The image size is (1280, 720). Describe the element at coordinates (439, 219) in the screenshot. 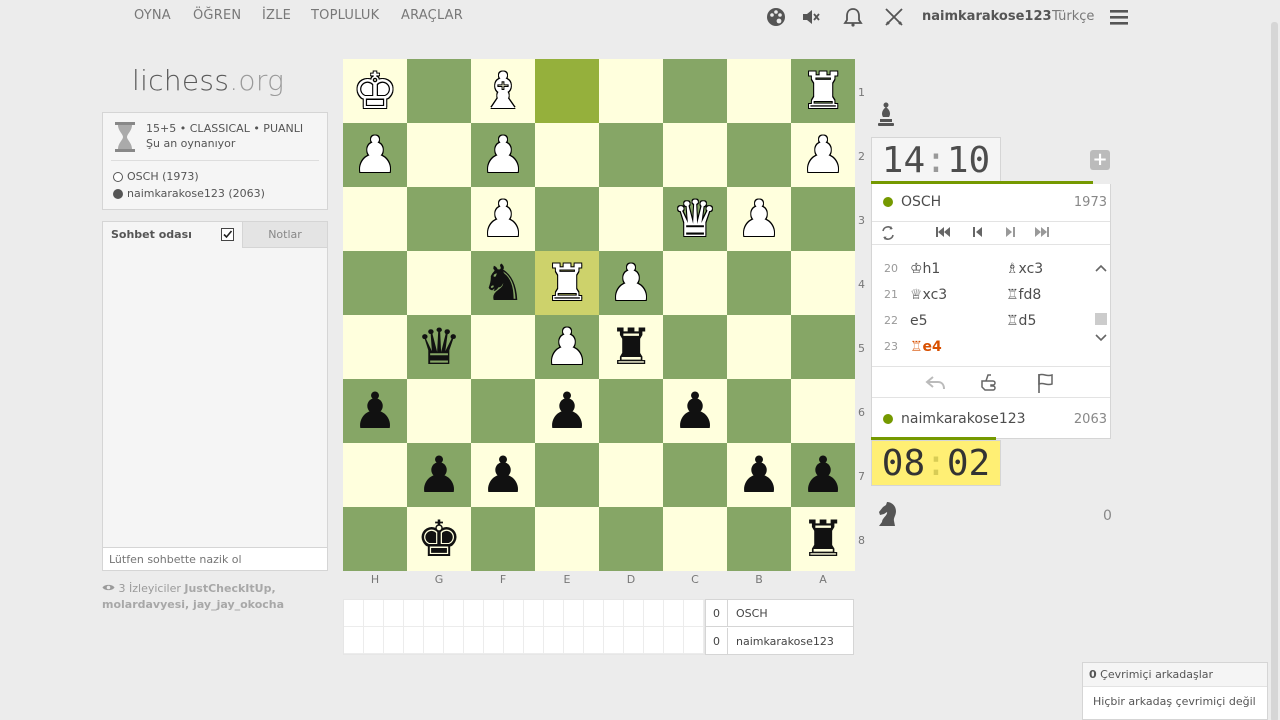

I see `board-square-g3` at that location.